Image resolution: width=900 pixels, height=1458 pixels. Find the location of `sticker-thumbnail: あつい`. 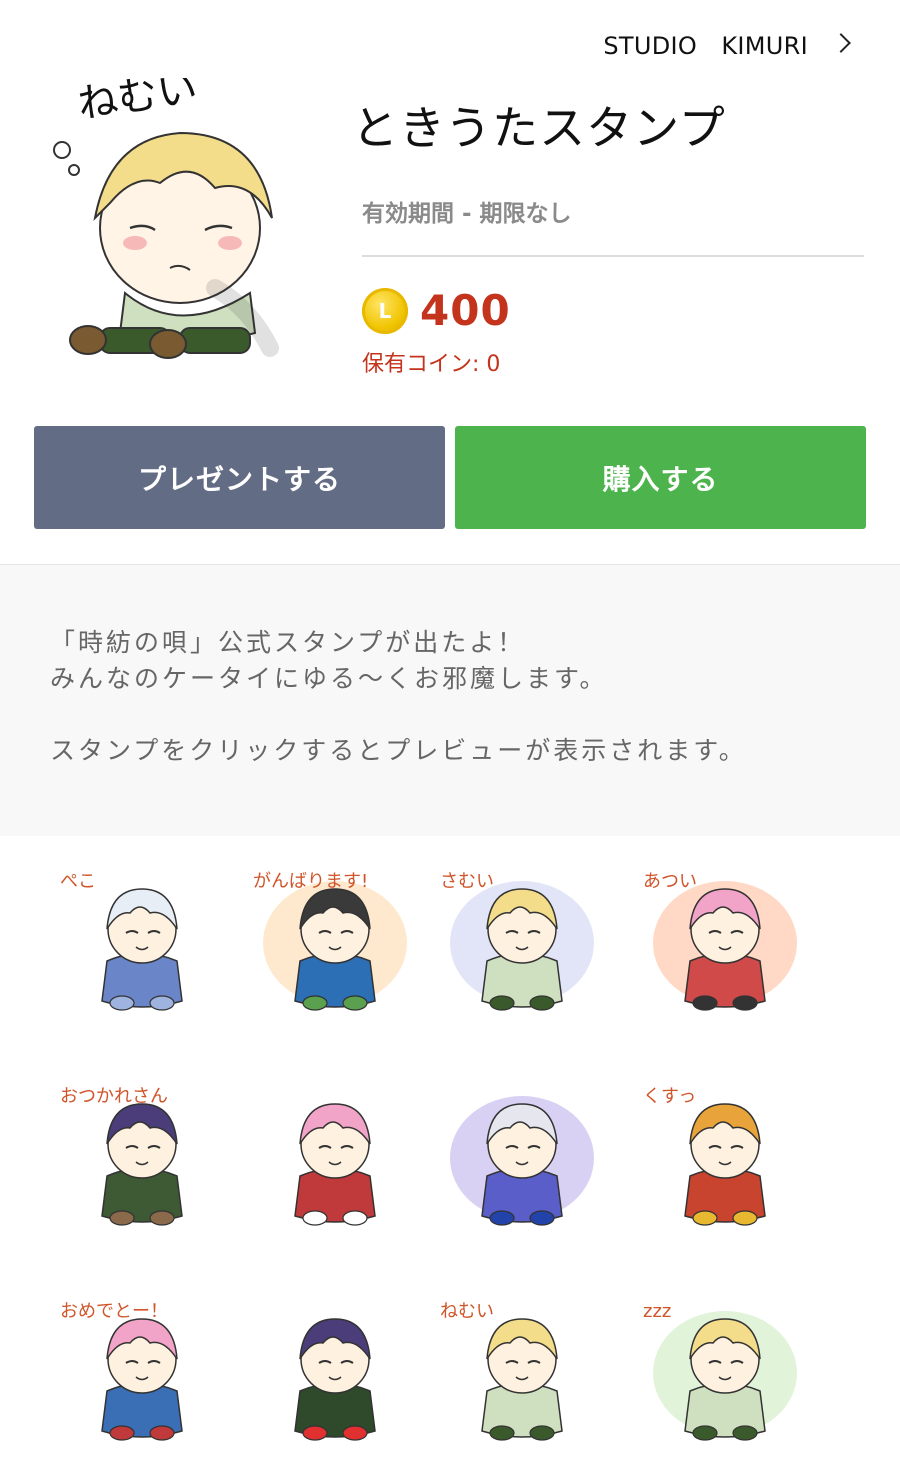

sticker-thumbnail: あつい is located at coordinates (720, 936).